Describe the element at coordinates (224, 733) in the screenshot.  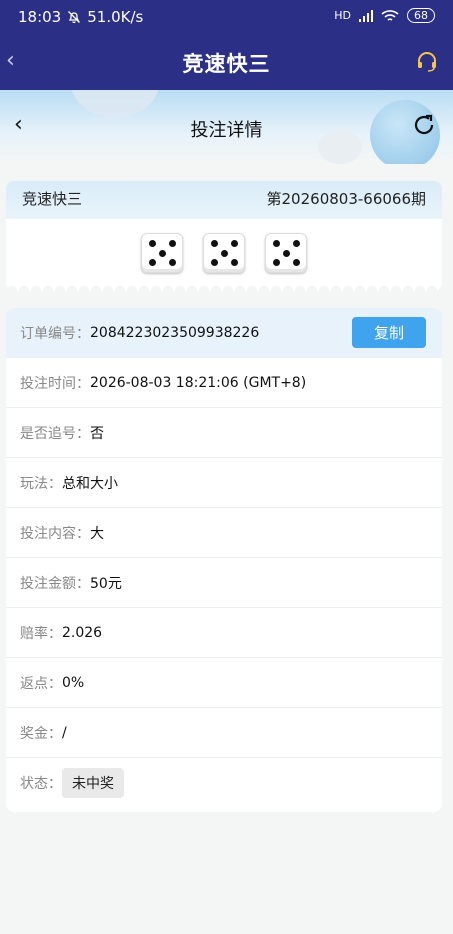
I see `prize-row: 奖金： /` at that location.